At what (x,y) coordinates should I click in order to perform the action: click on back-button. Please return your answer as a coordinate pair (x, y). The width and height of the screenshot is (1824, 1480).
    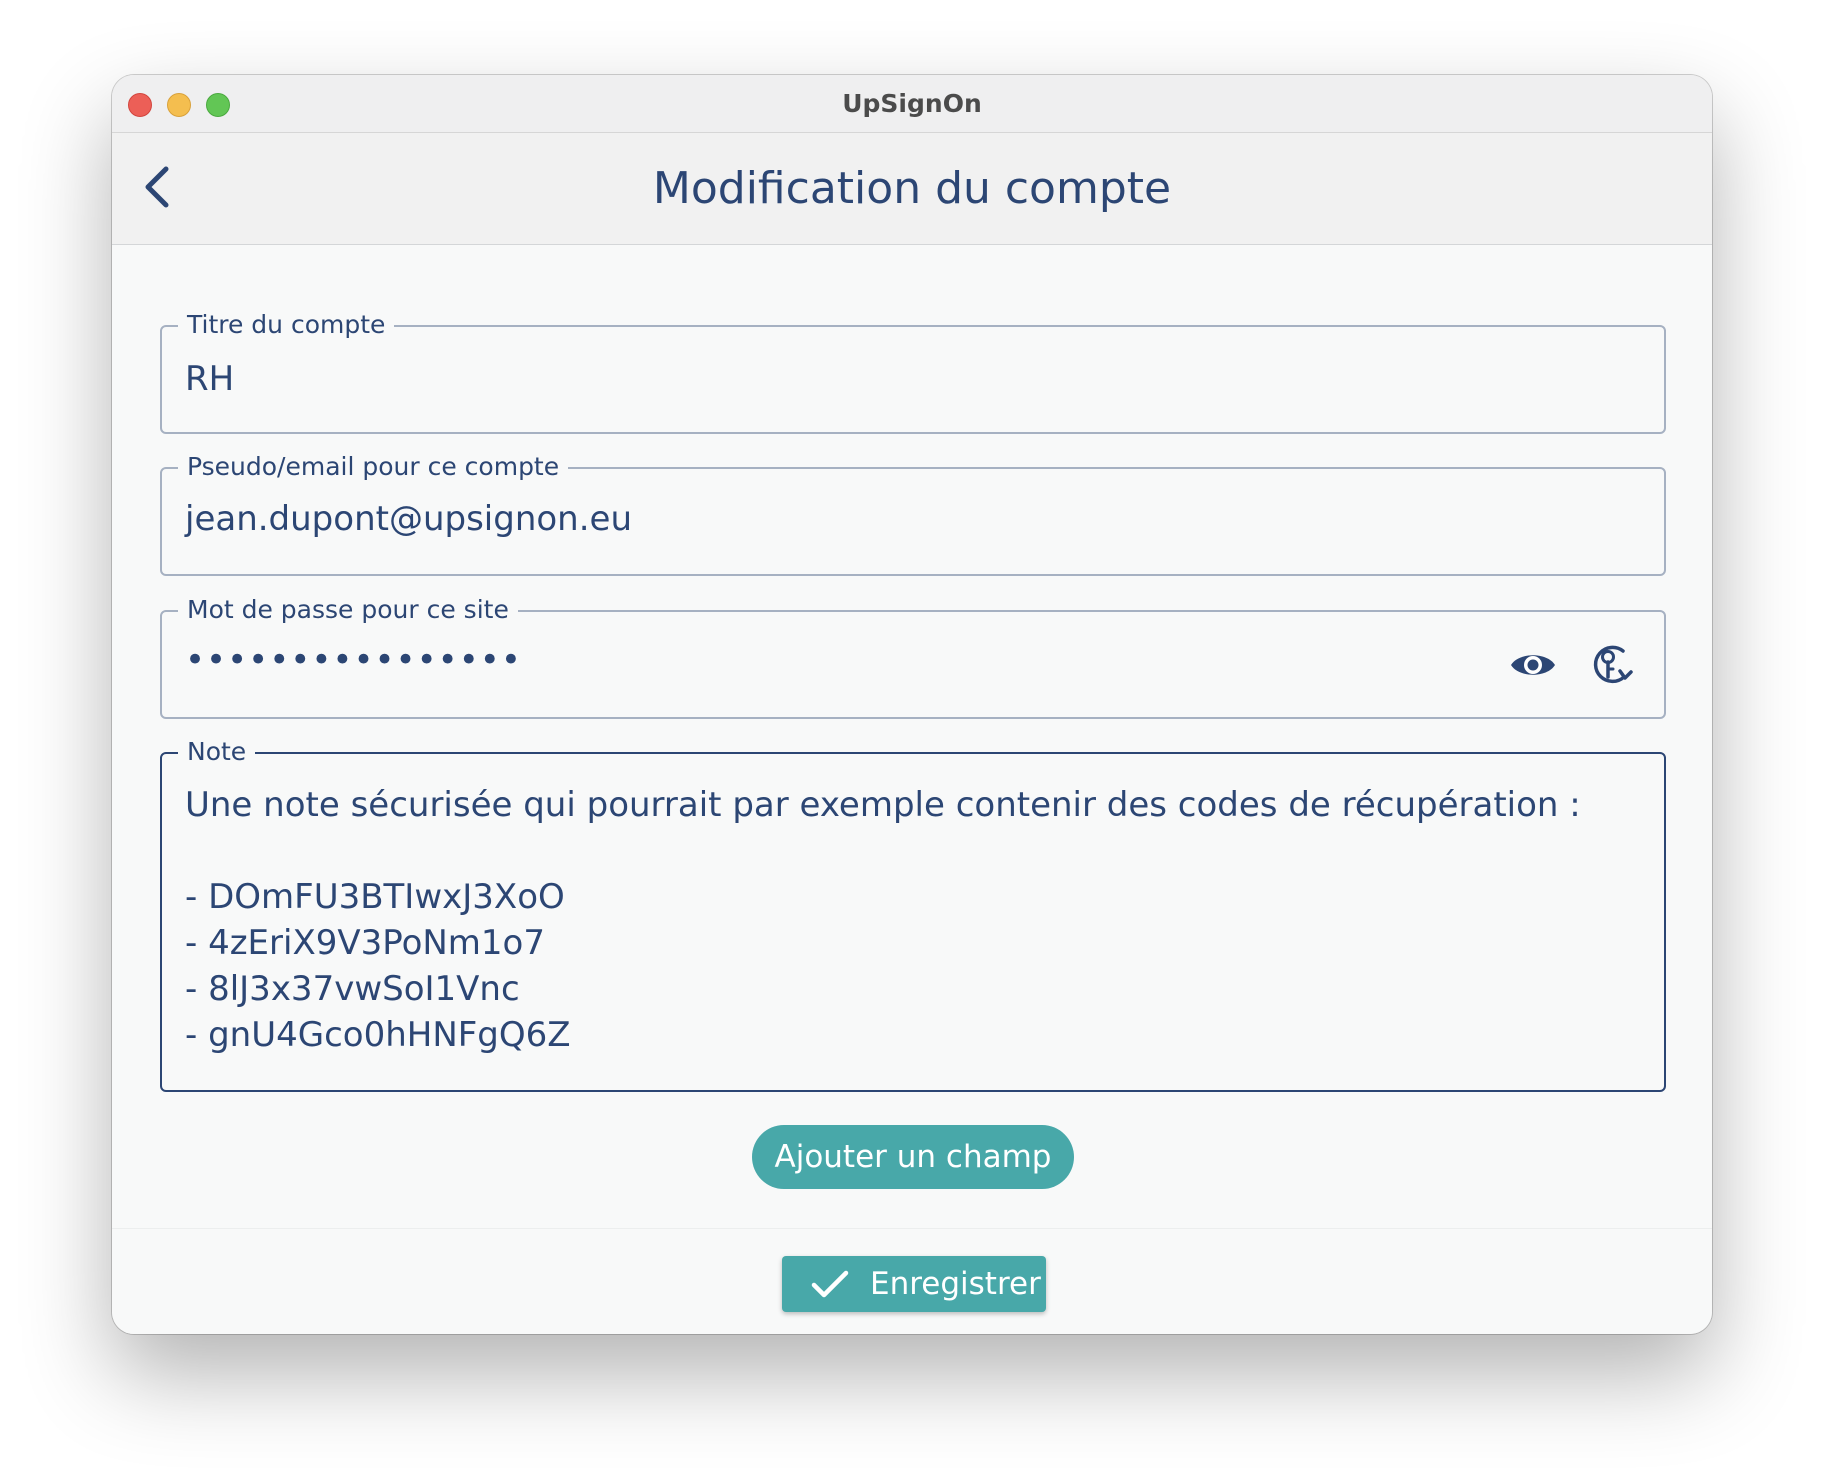
    Looking at the image, I should click on (160, 187).